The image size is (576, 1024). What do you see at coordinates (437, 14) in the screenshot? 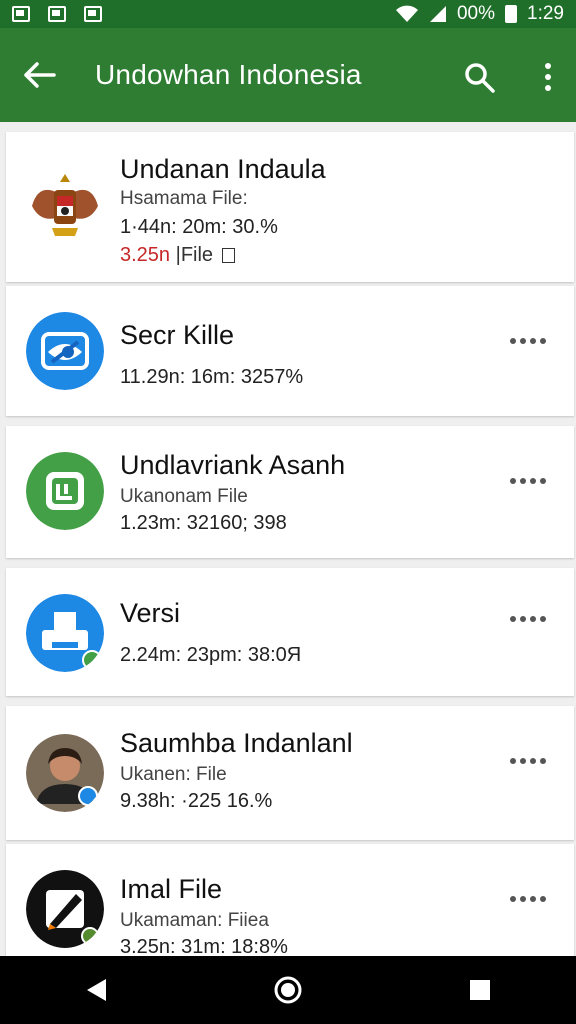
I see `signal-icon` at bounding box center [437, 14].